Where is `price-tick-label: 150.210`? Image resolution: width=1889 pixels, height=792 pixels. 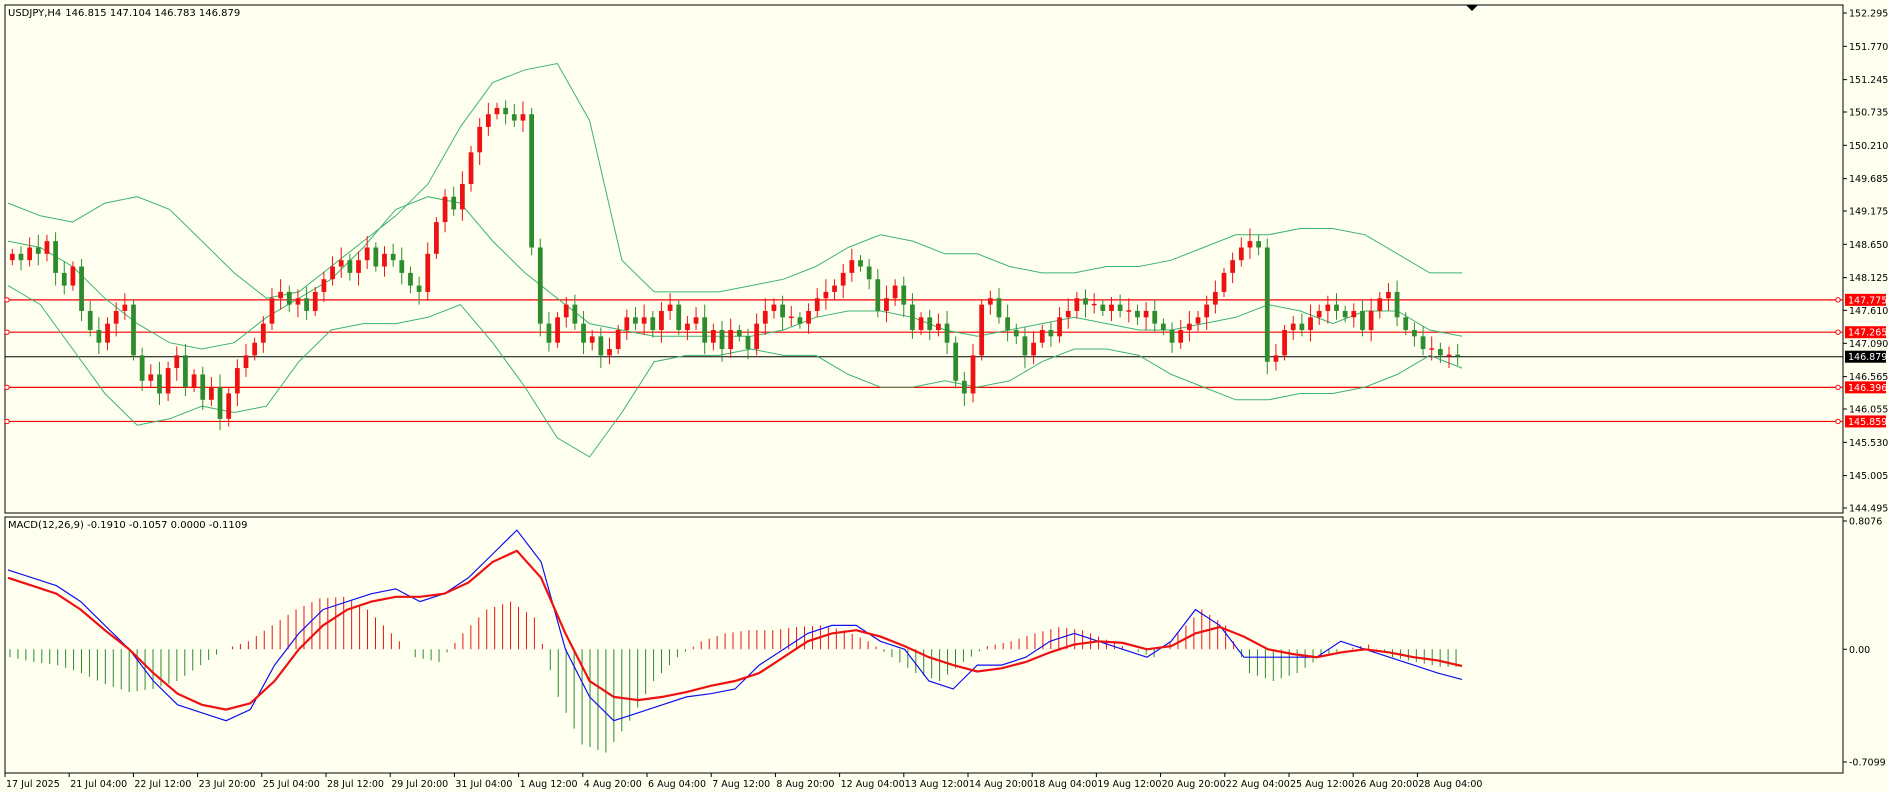
price-tick-label: 150.210 is located at coordinates (1868, 146).